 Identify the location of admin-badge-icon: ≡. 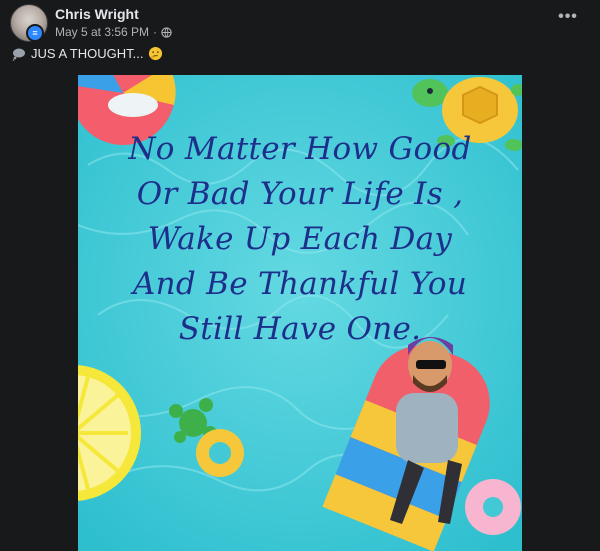
(35, 33).